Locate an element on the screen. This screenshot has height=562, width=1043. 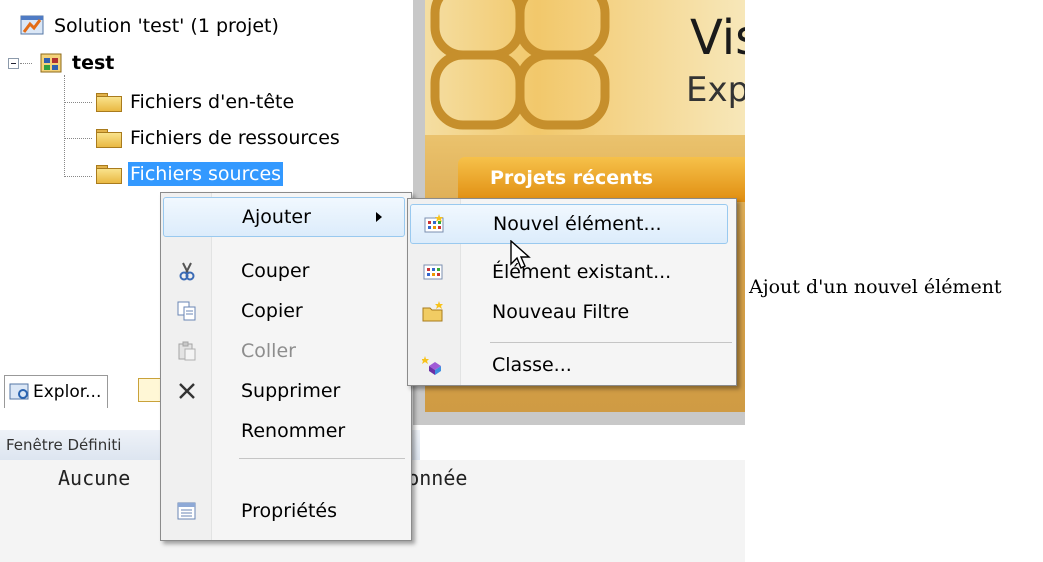
vs-logo-graphic is located at coordinates (520, 65).